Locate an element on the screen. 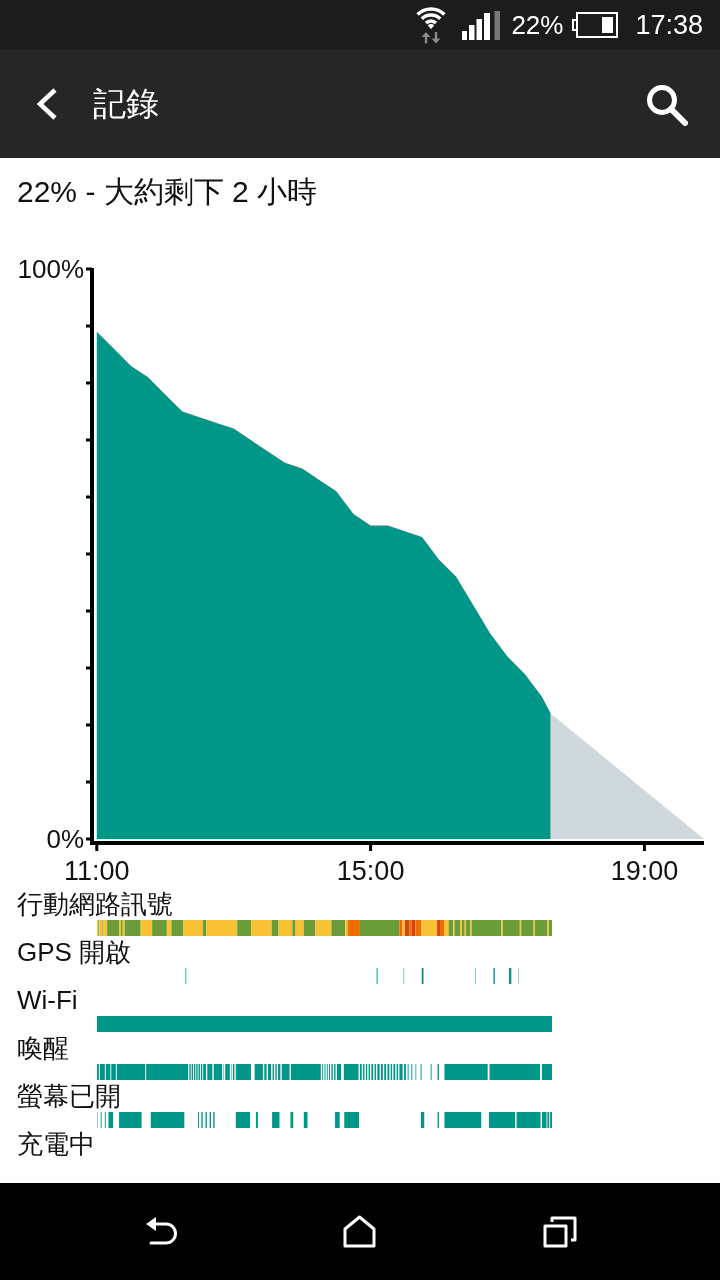 The width and height of the screenshot is (720, 1280). nav-back-button is located at coordinates (161, 1231).